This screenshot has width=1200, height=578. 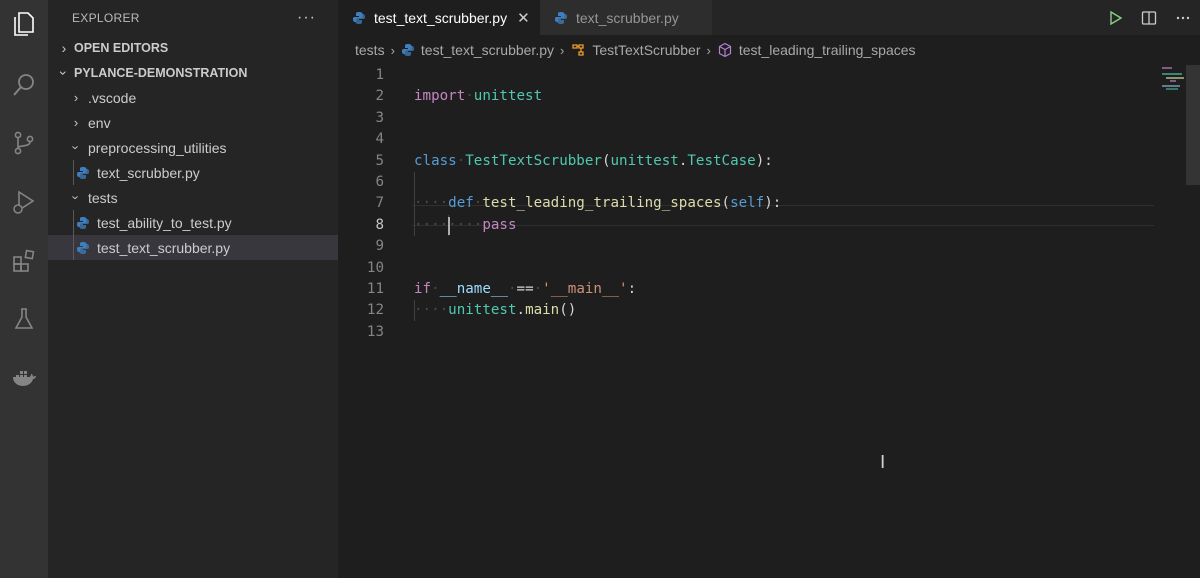 What do you see at coordinates (24, 289) in the screenshot?
I see `activity-bar` at bounding box center [24, 289].